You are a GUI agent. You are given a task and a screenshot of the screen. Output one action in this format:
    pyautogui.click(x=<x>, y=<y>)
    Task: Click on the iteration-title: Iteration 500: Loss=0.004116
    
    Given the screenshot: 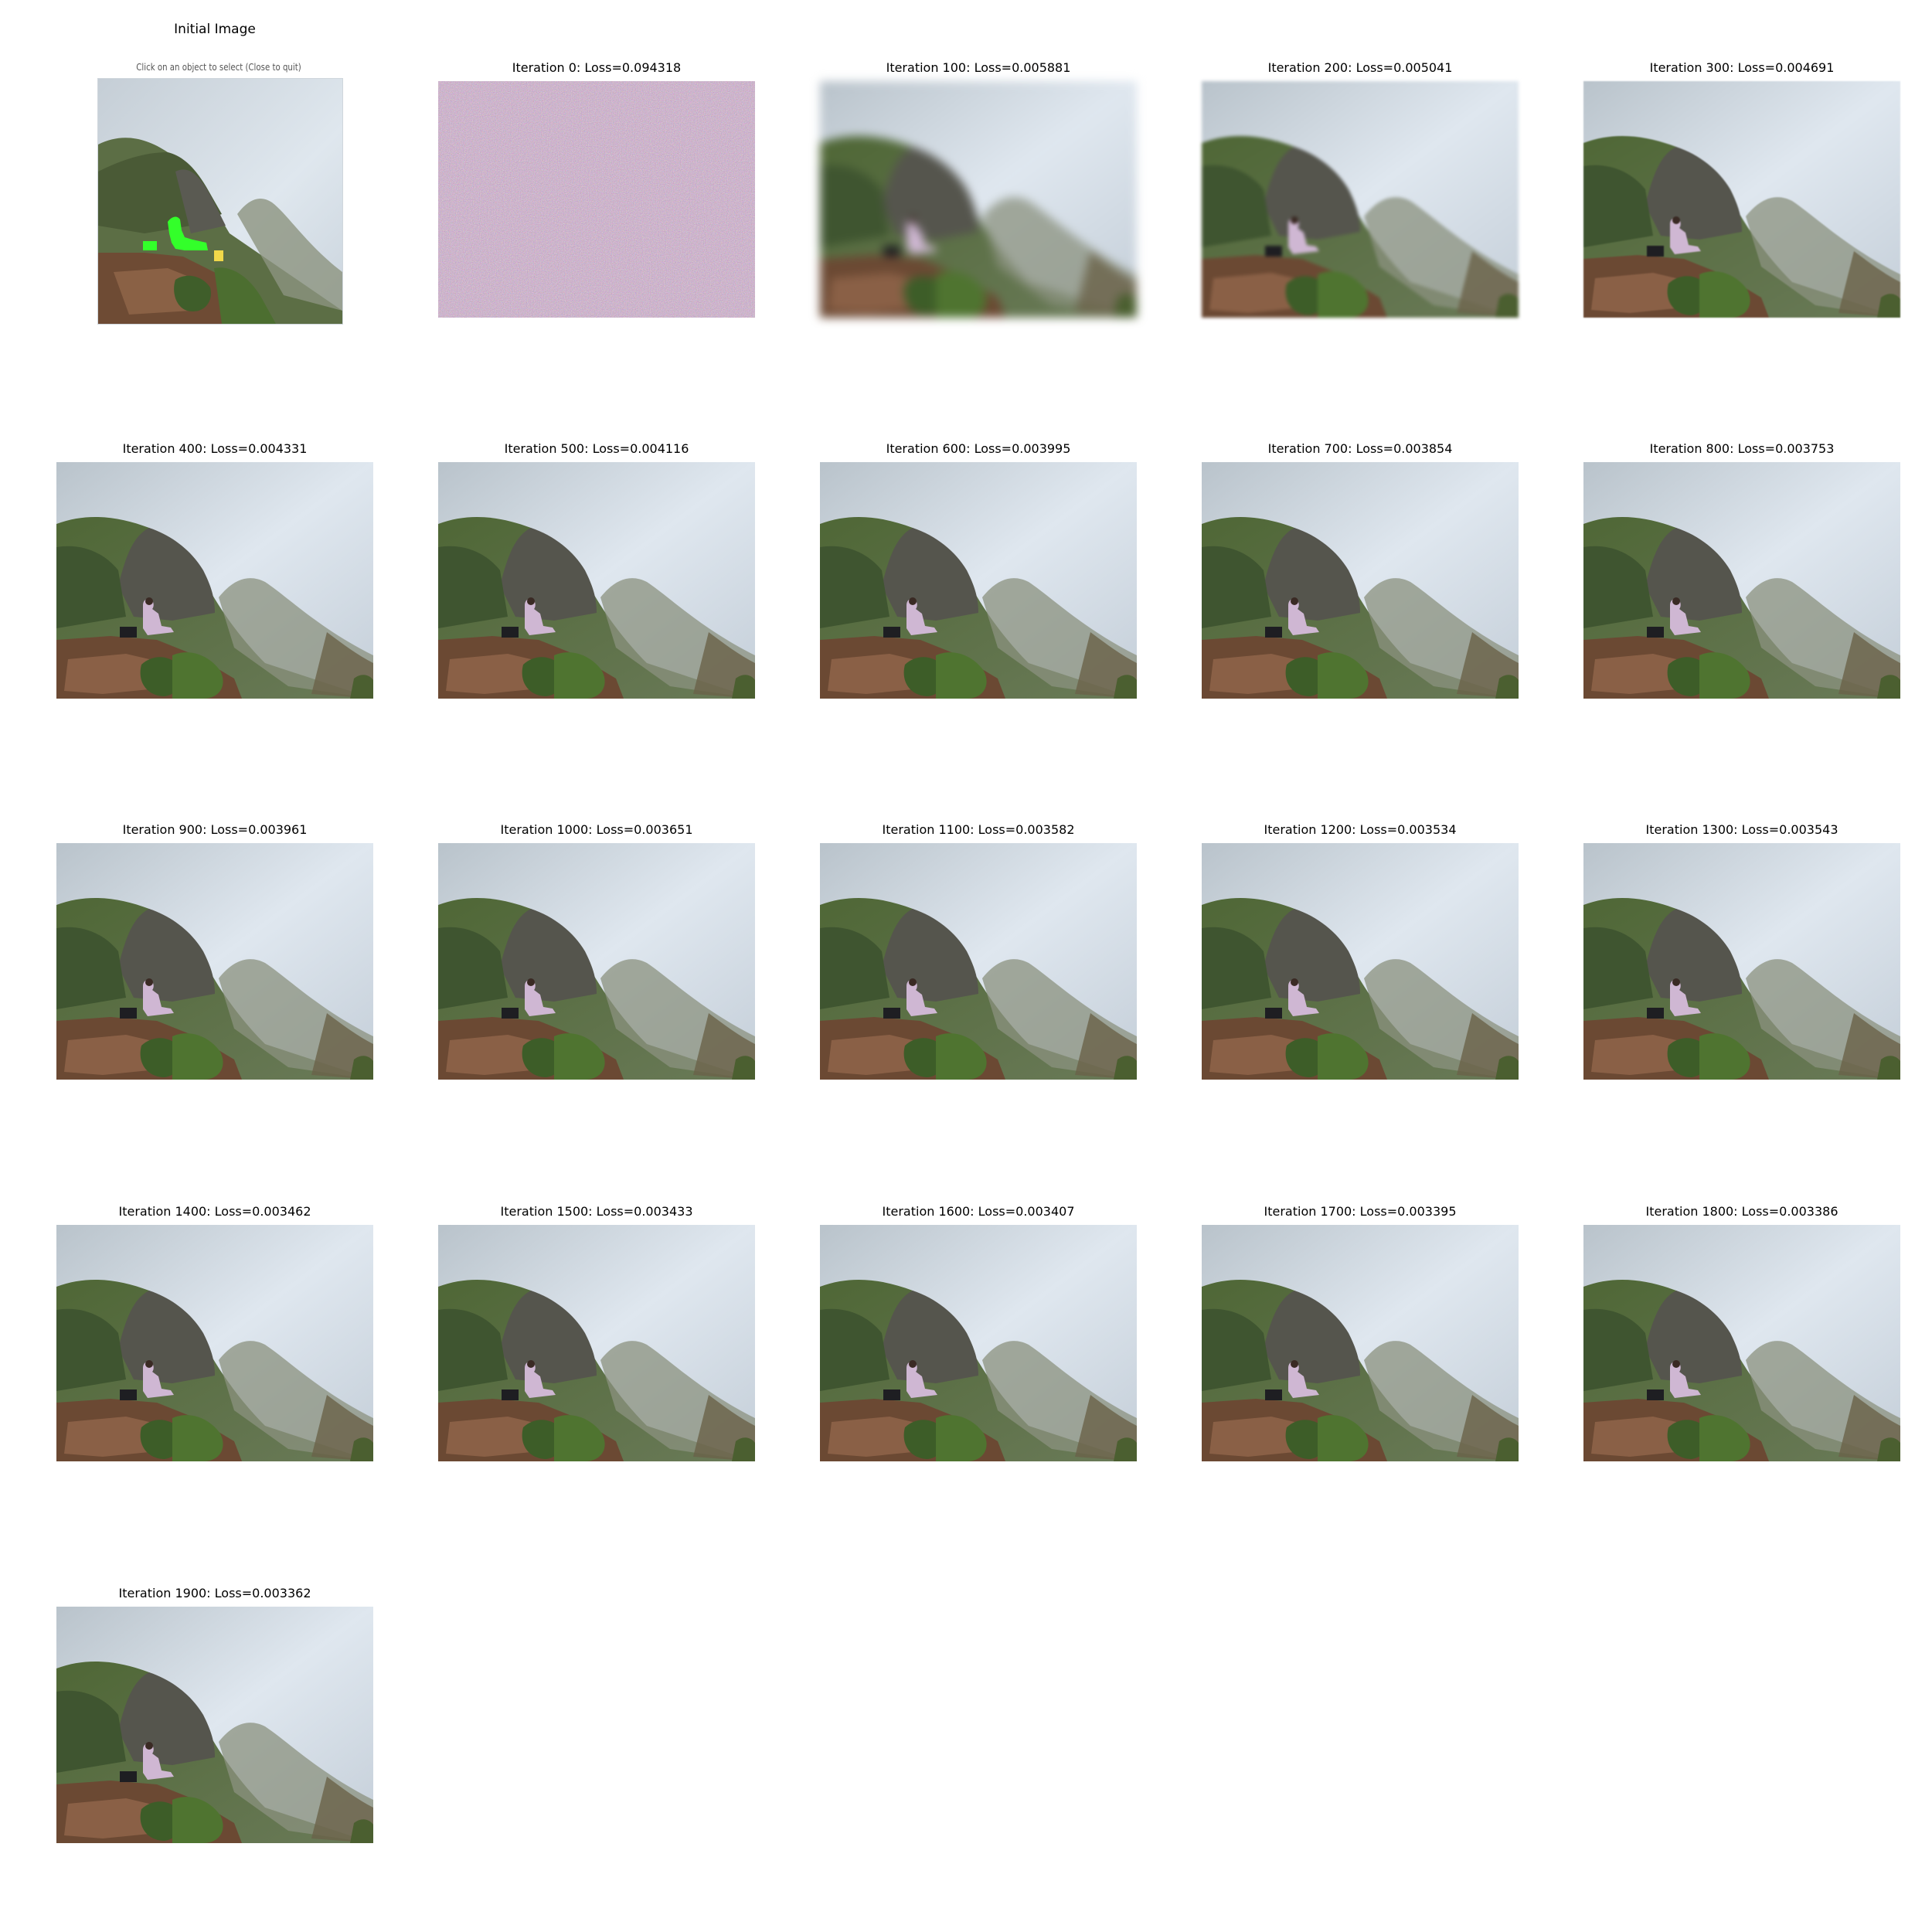 What is the action you would take?
    pyautogui.click(x=596, y=449)
    